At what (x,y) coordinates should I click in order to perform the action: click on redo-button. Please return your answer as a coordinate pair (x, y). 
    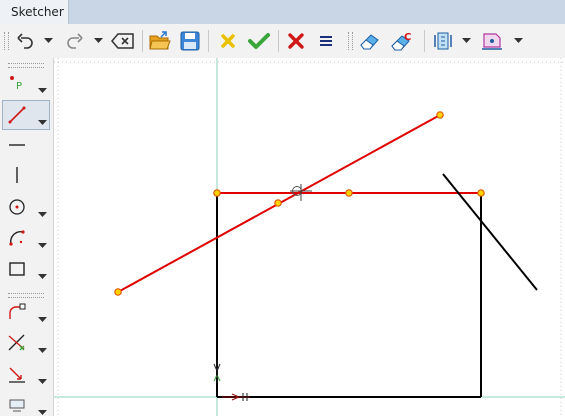
    Looking at the image, I should click on (75, 41).